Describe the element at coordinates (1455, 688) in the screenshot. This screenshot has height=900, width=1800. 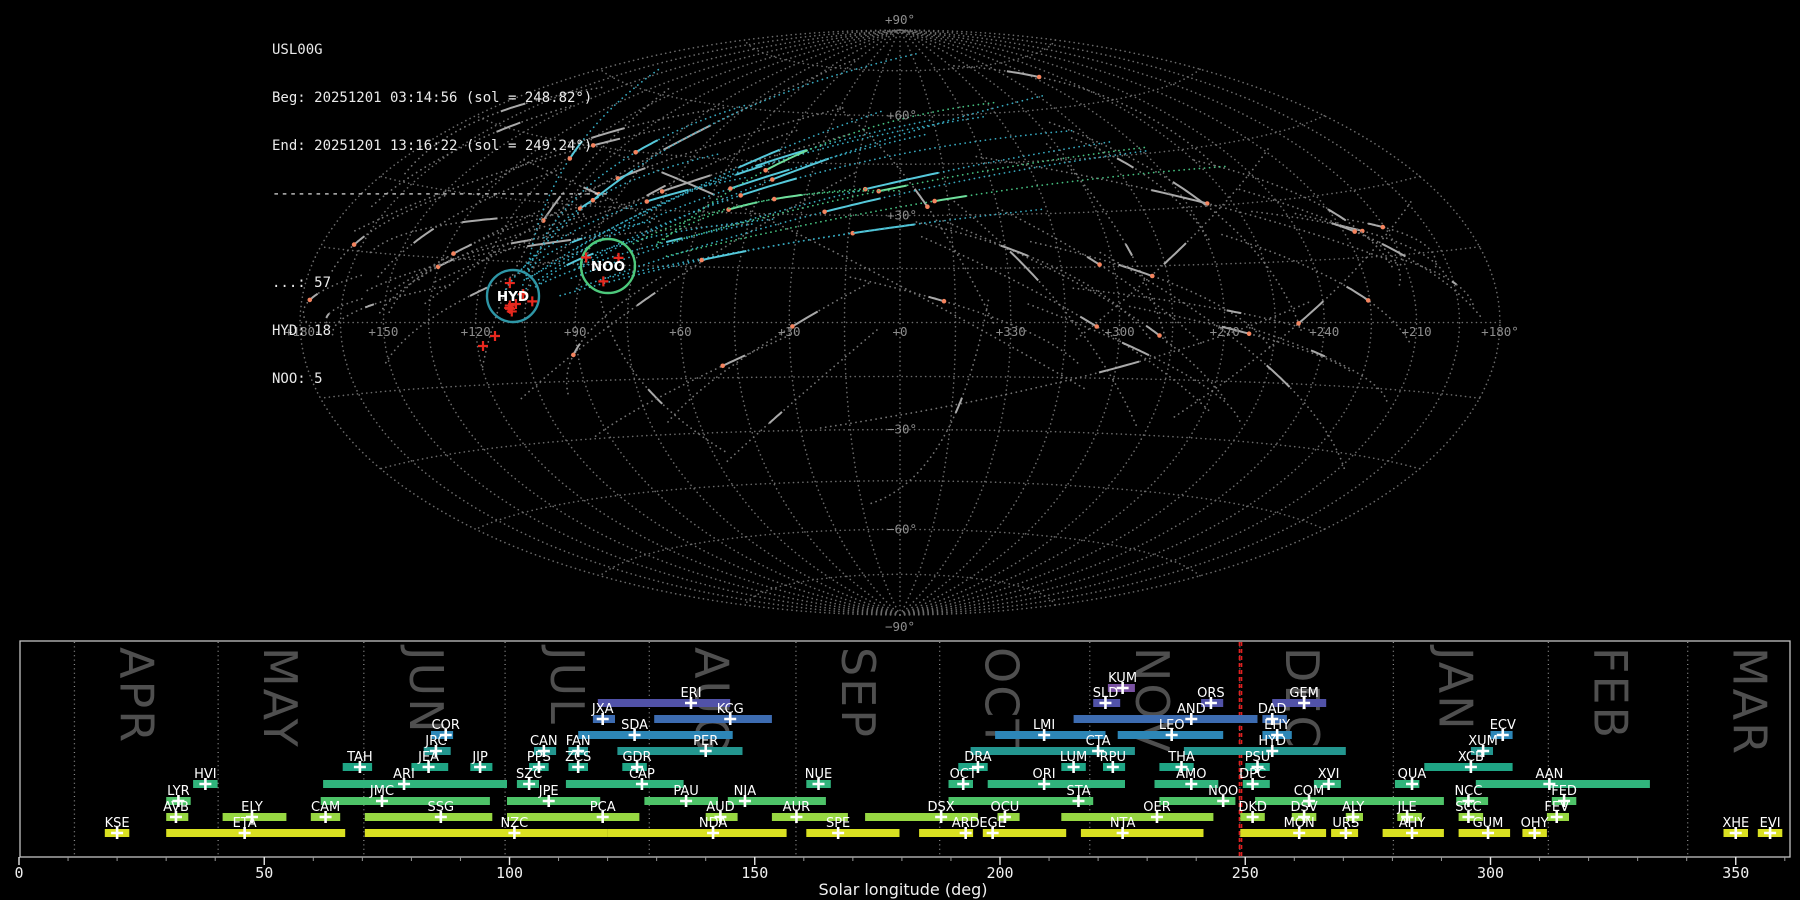
I see `month-label: JAN` at that location.